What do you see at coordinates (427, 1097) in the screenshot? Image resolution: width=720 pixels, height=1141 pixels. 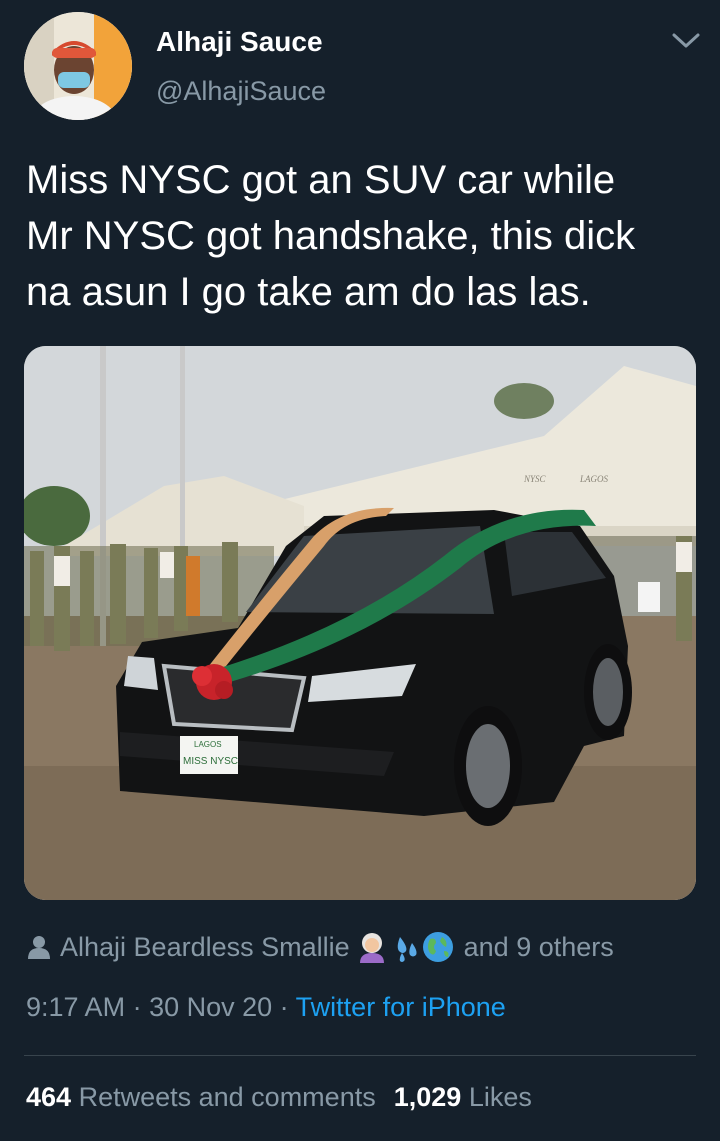 I see `likes-count: 1,029` at bounding box center [427, 1097].